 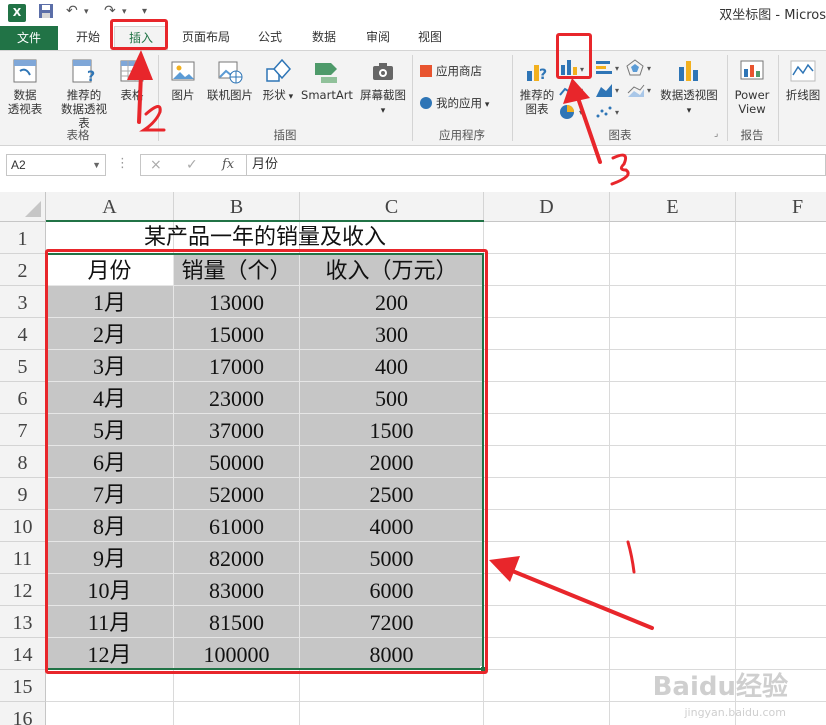 What do you see at coordinates (23, 207) in the screenshot?
I see `select-all-button` at bounding box center [23, 207].